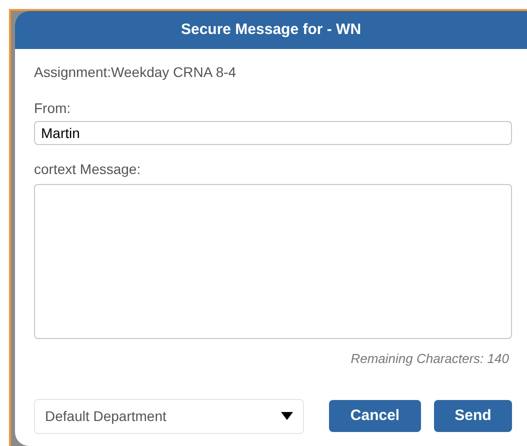 This screenshot has height=446, width=527. Describe the element at coordinates (430, 359) in the screenshot. I see `remaining-characters: Remaining Characters: 140` at that location.